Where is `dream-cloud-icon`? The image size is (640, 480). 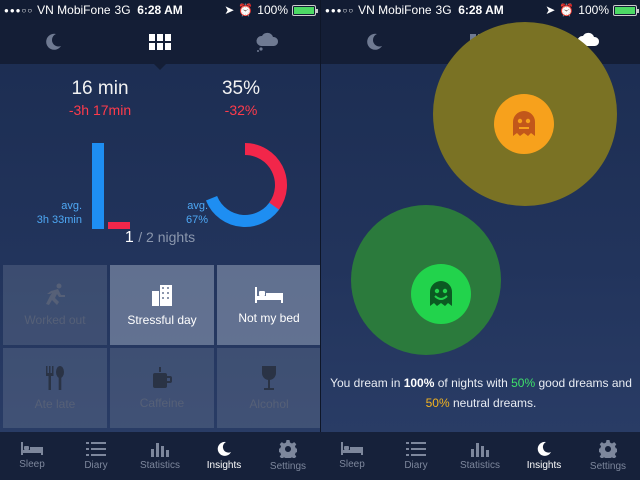 dream-cloud-icon is located at coordinates (267, 42).